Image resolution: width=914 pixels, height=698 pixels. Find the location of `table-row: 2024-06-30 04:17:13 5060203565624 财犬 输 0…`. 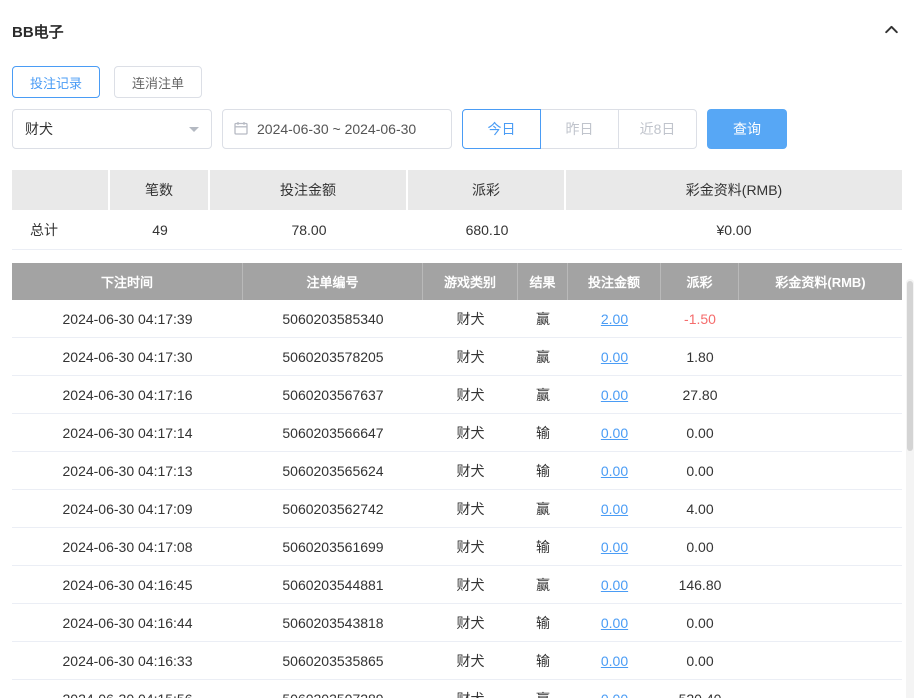

table-row: 2024-06-30 04:17:13 5060203565624 财犬 输 0… is located at coordinates (457, 471).